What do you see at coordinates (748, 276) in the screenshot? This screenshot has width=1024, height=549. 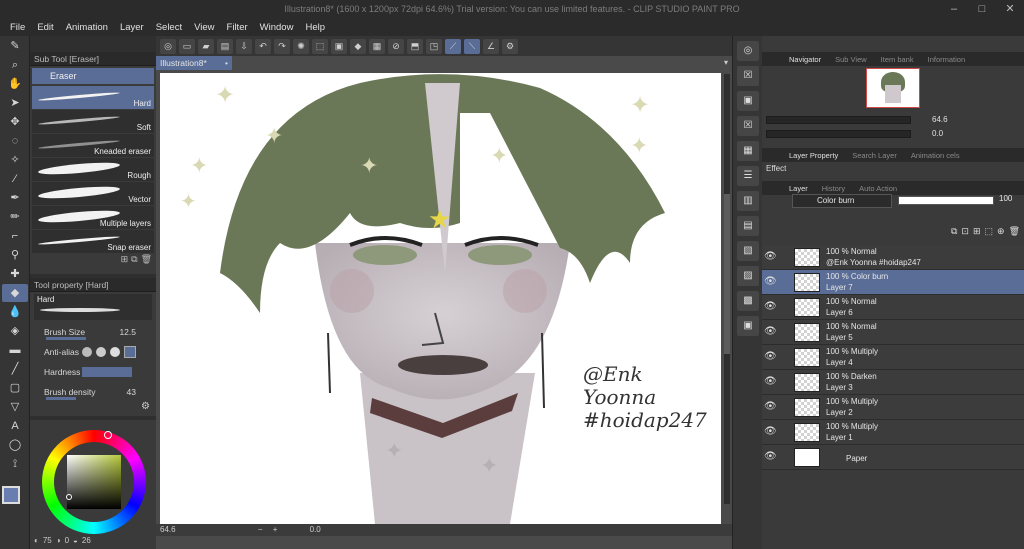 I see `layer-search-icon: ▨` at bounding box center [748, 276].